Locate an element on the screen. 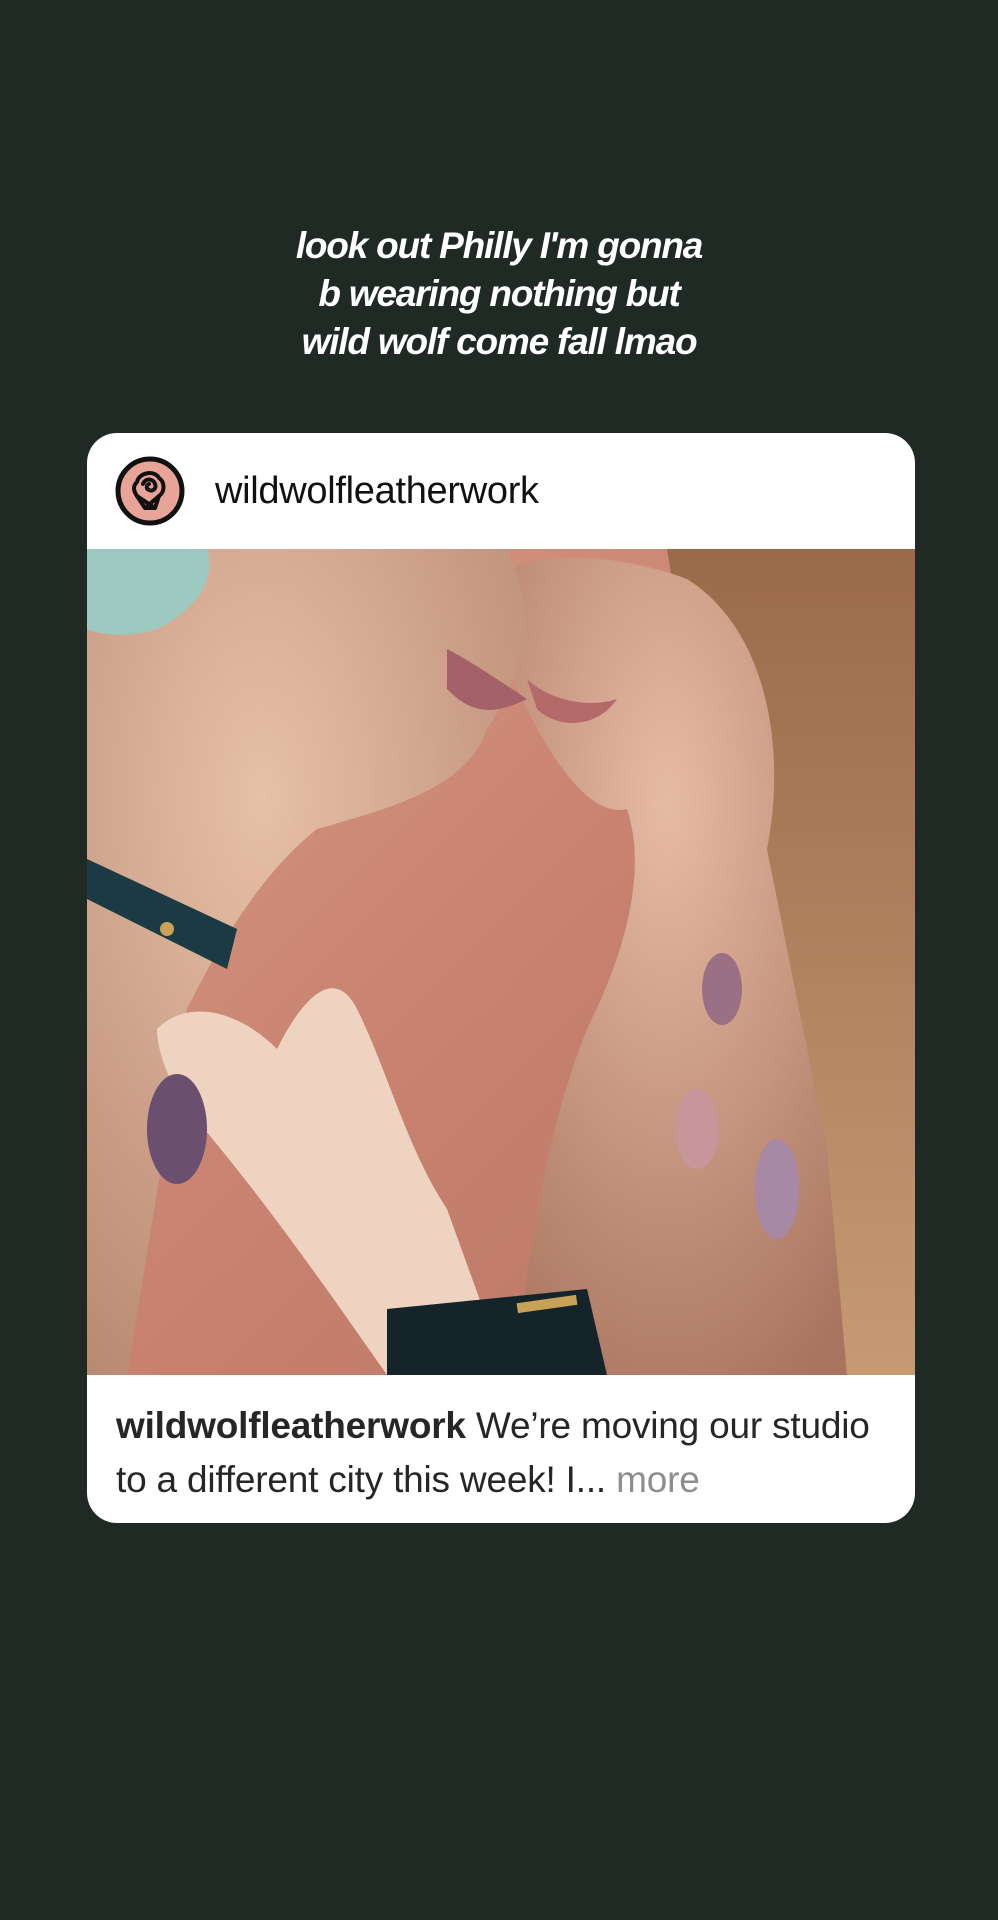  story-text-line-1: look out Philly I'm gonna is located at coordinates (499, 245).